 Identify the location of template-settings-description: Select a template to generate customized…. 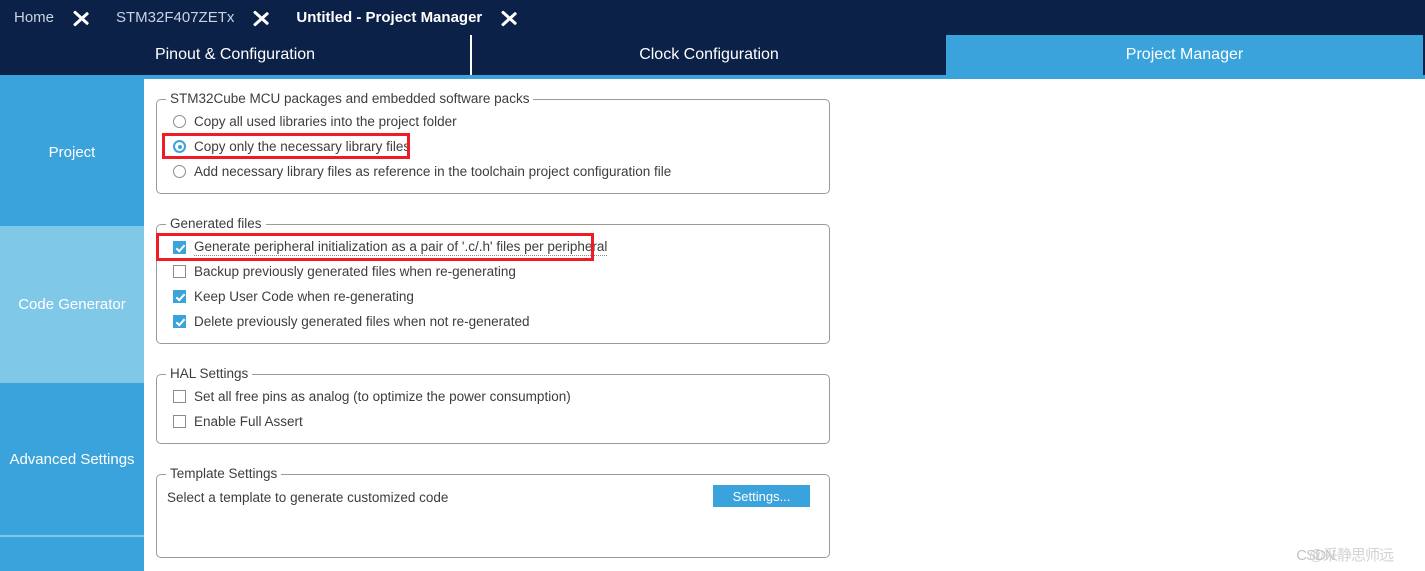
(308, 497).